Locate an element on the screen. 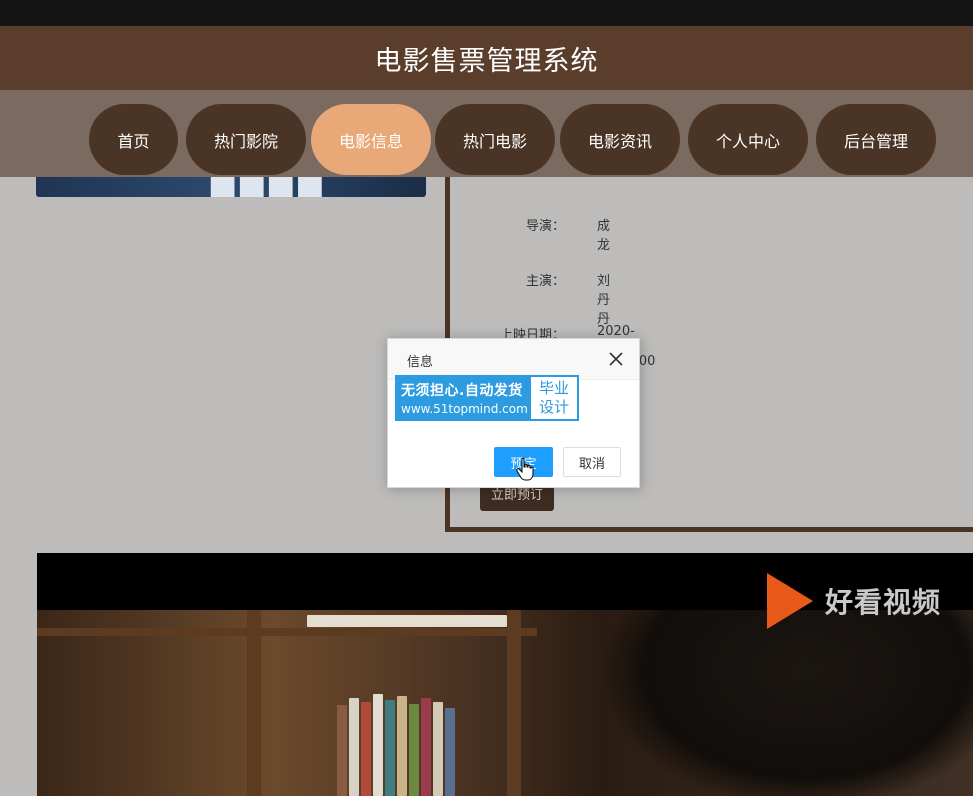 The height and width of the screenshot is (796, 973). browser-top-bar is located at coordinates (486, 13).